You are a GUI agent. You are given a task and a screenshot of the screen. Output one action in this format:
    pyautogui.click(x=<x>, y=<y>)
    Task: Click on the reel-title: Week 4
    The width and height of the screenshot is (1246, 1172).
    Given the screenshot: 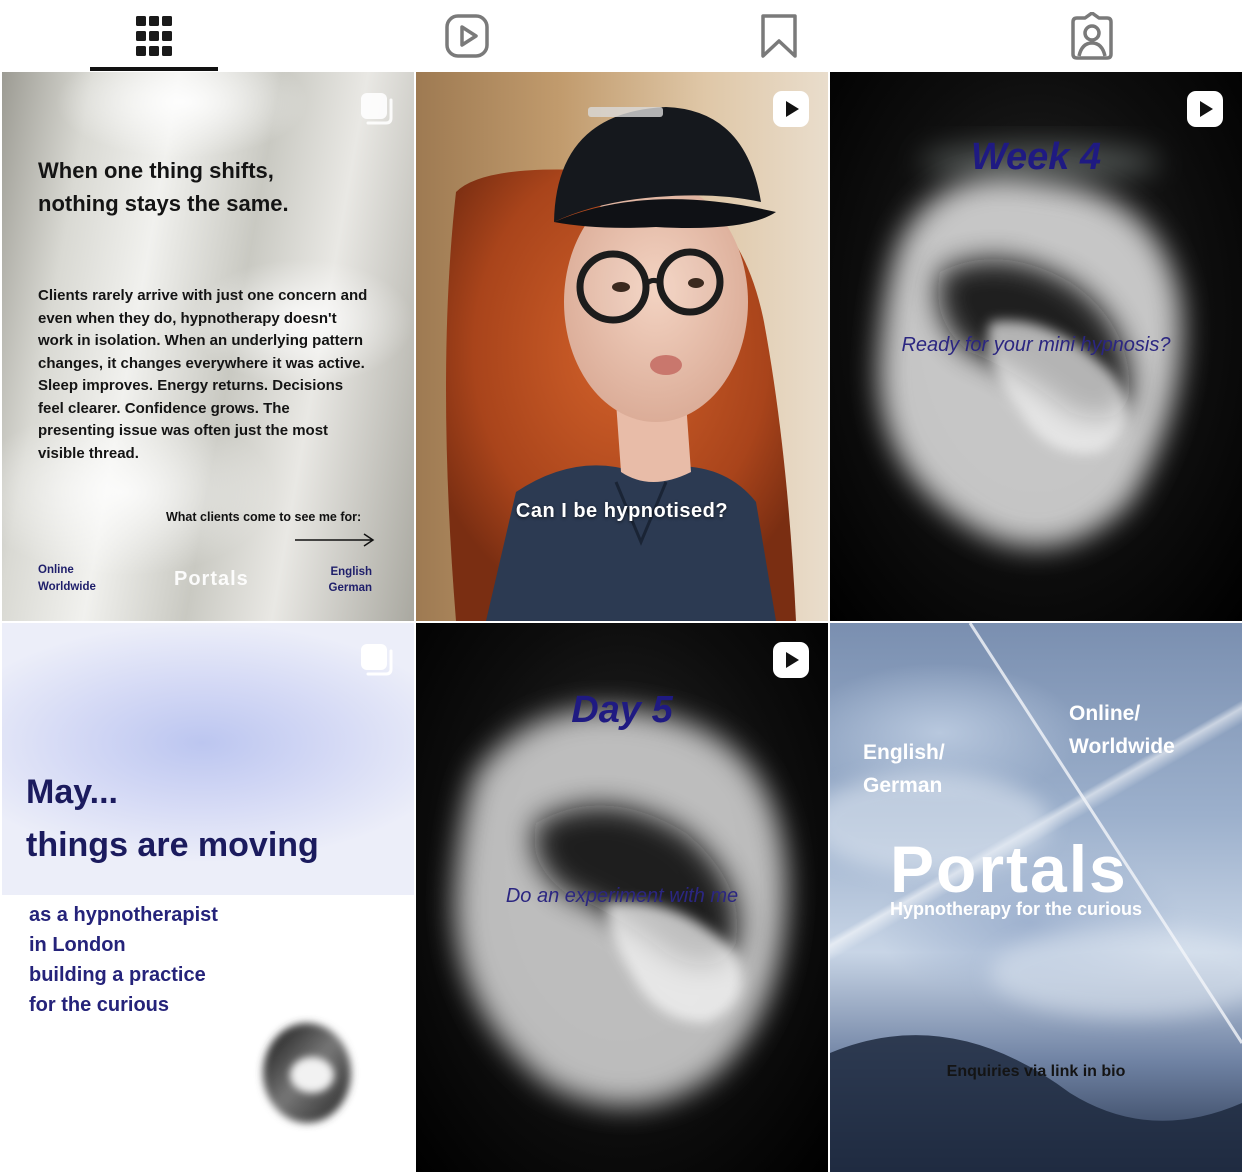 What is the action you would take?
    pyautogui.click(x=1036, y=157)
    